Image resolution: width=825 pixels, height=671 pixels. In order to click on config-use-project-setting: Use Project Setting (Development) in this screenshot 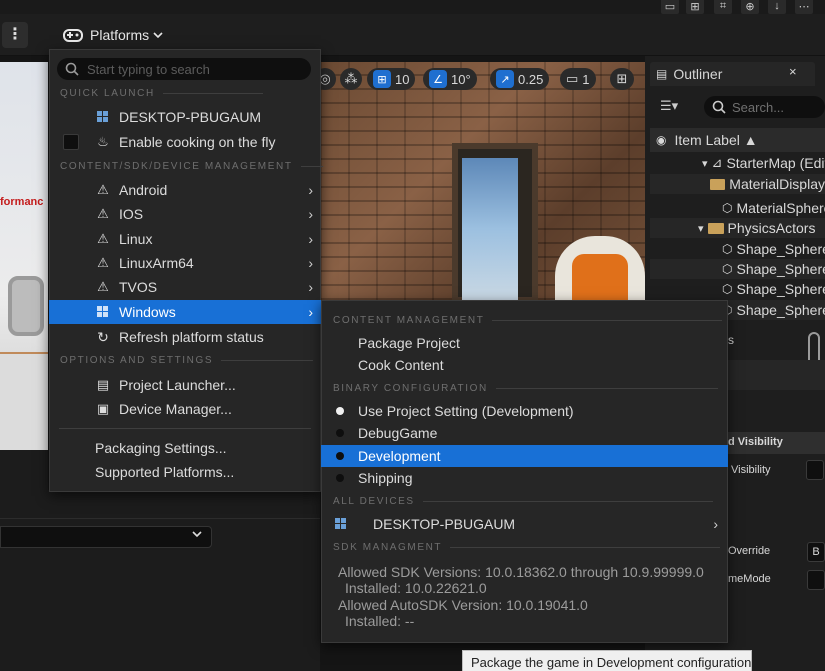, I will do `click(524, 411)`.